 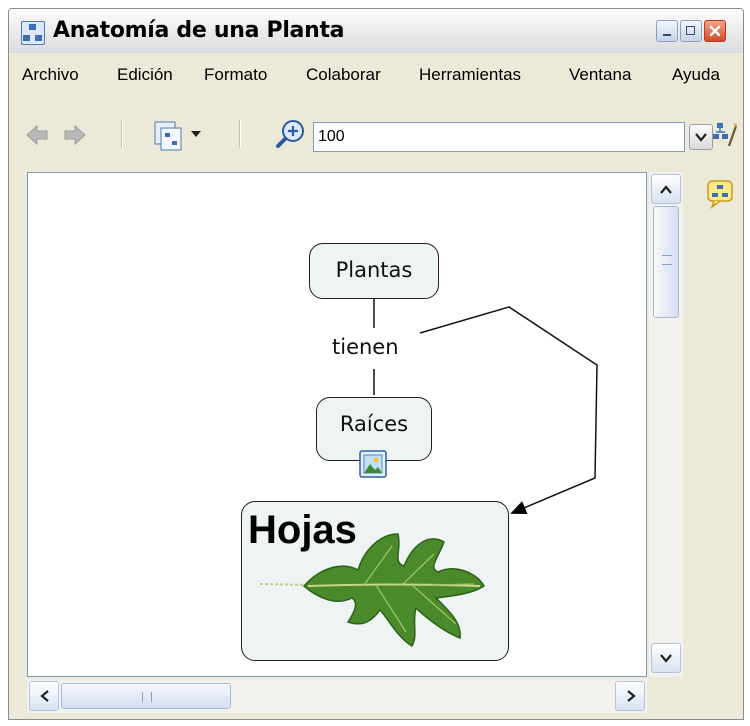 I want to click on close-icon, so click(x=715, y=31).